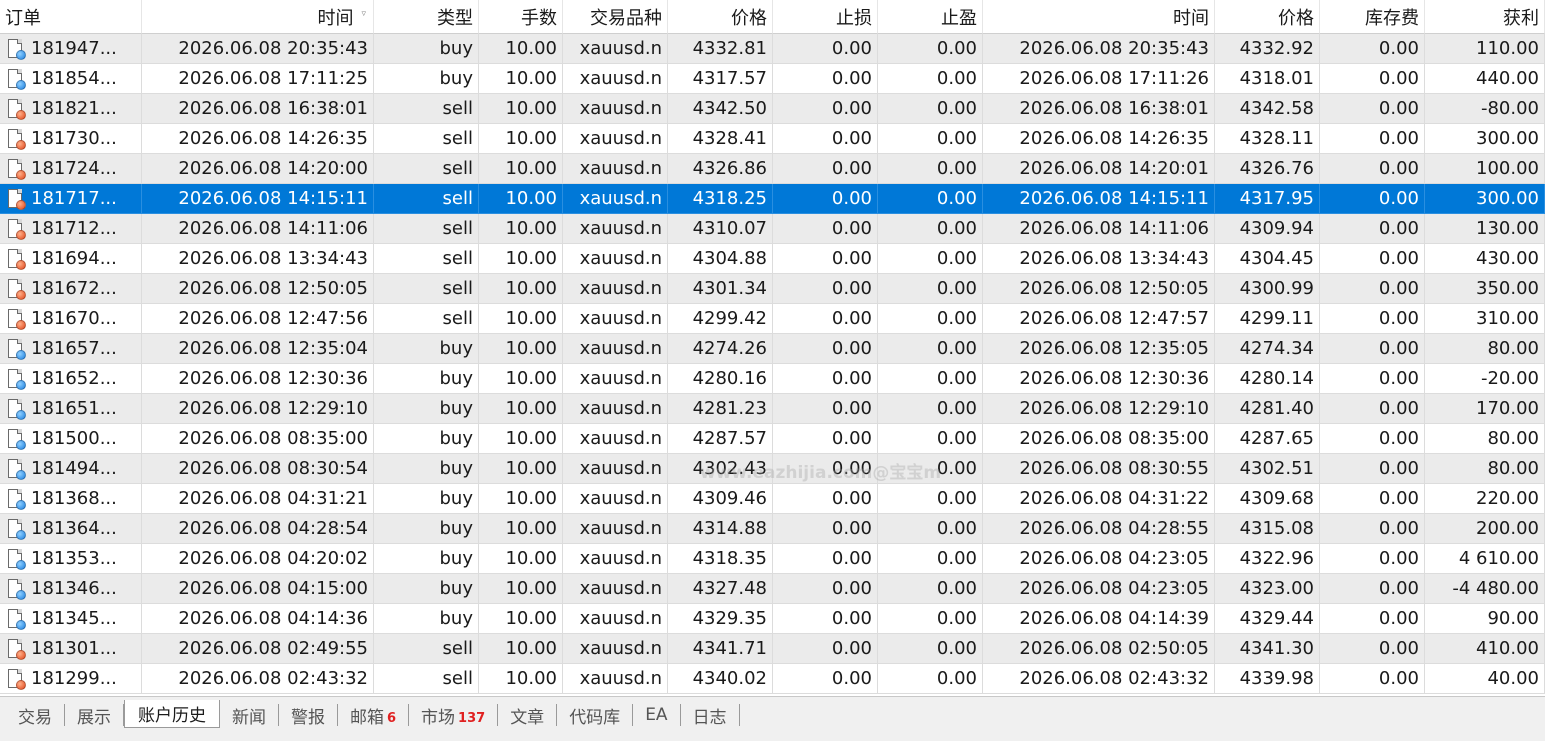 The width and height of the screenshot is (1545, 741). What do you see at coordinates (710, 716) in the screenshot?
I see `tab-journal: 日志` at bounding box center [710, 716].